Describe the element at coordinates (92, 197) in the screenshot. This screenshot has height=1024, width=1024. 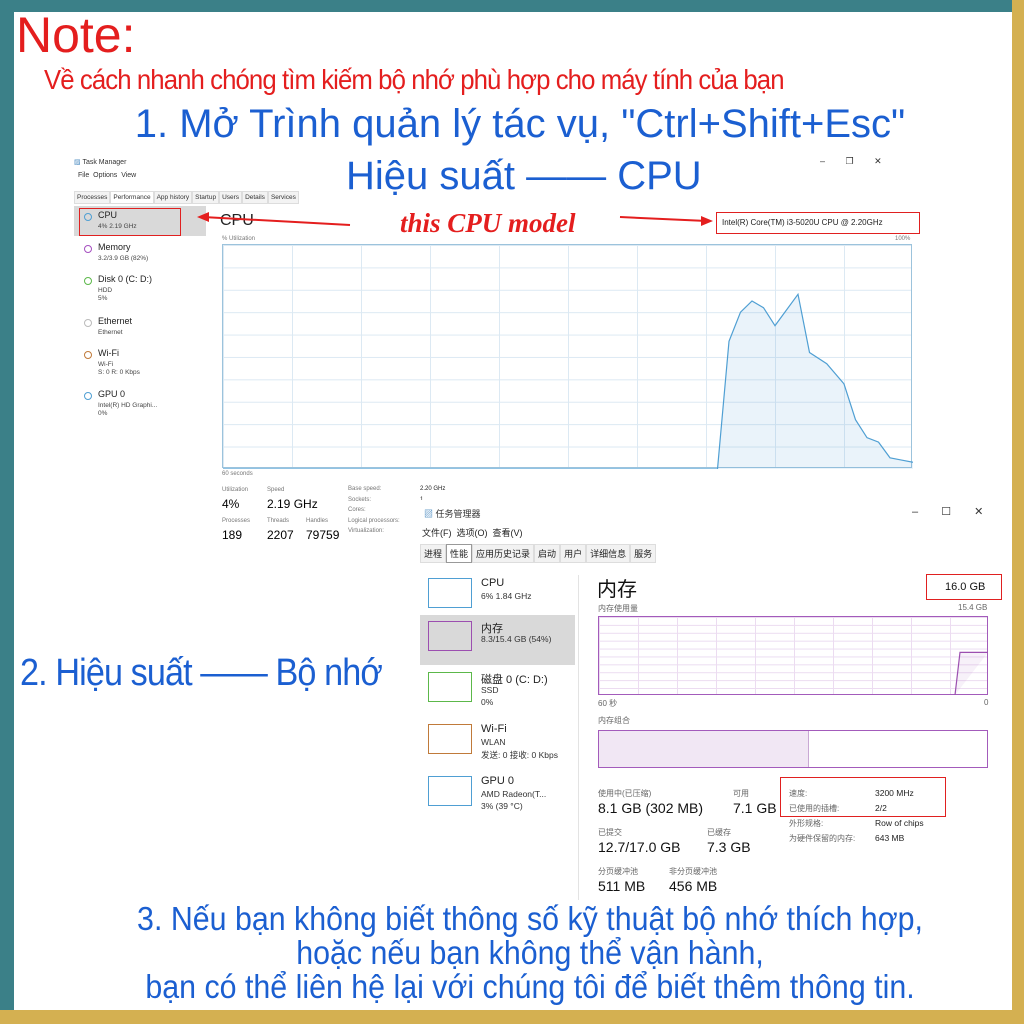
I see `tab-processes: Processes` at that location.